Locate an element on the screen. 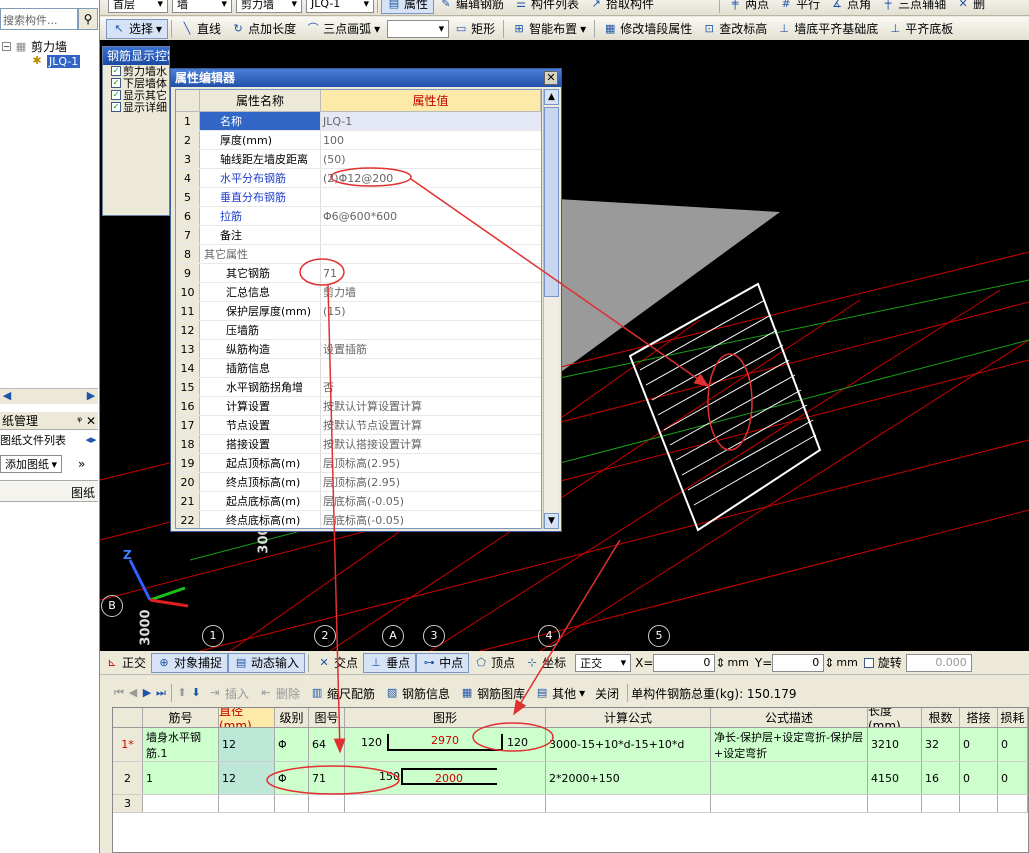 This screenshot has width=1029, height=853. cell-fig: 64 is located at coordinates (327, 744).